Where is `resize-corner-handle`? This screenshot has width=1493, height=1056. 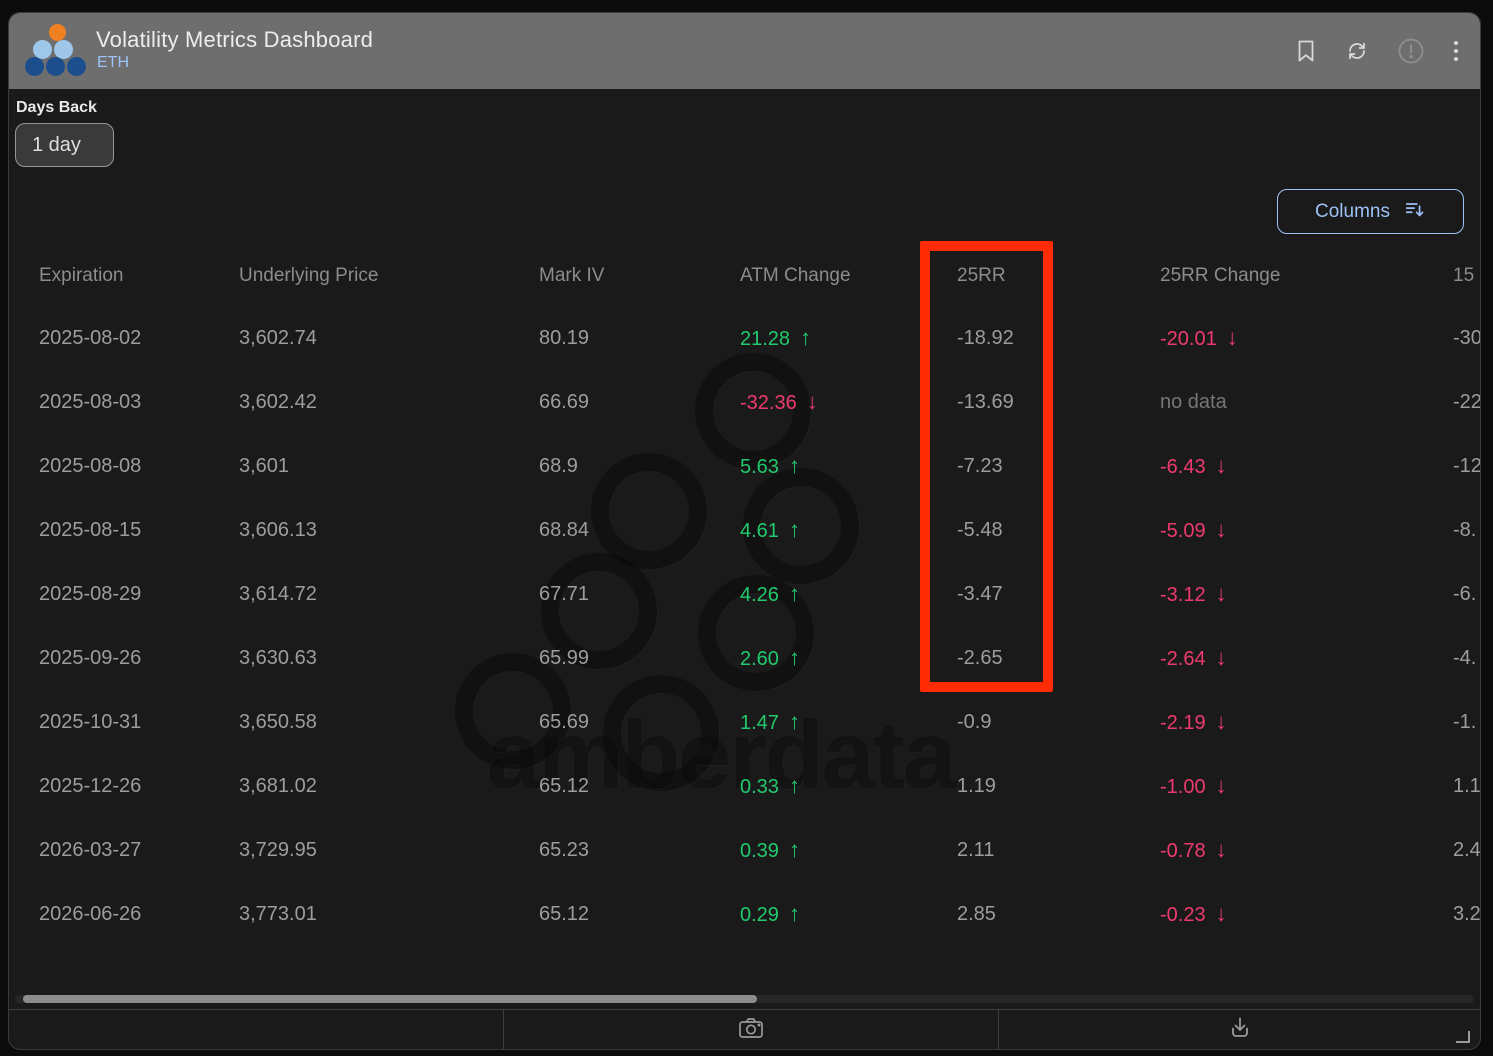 resize-corner-handle is located at coordinates (1463, 1037).